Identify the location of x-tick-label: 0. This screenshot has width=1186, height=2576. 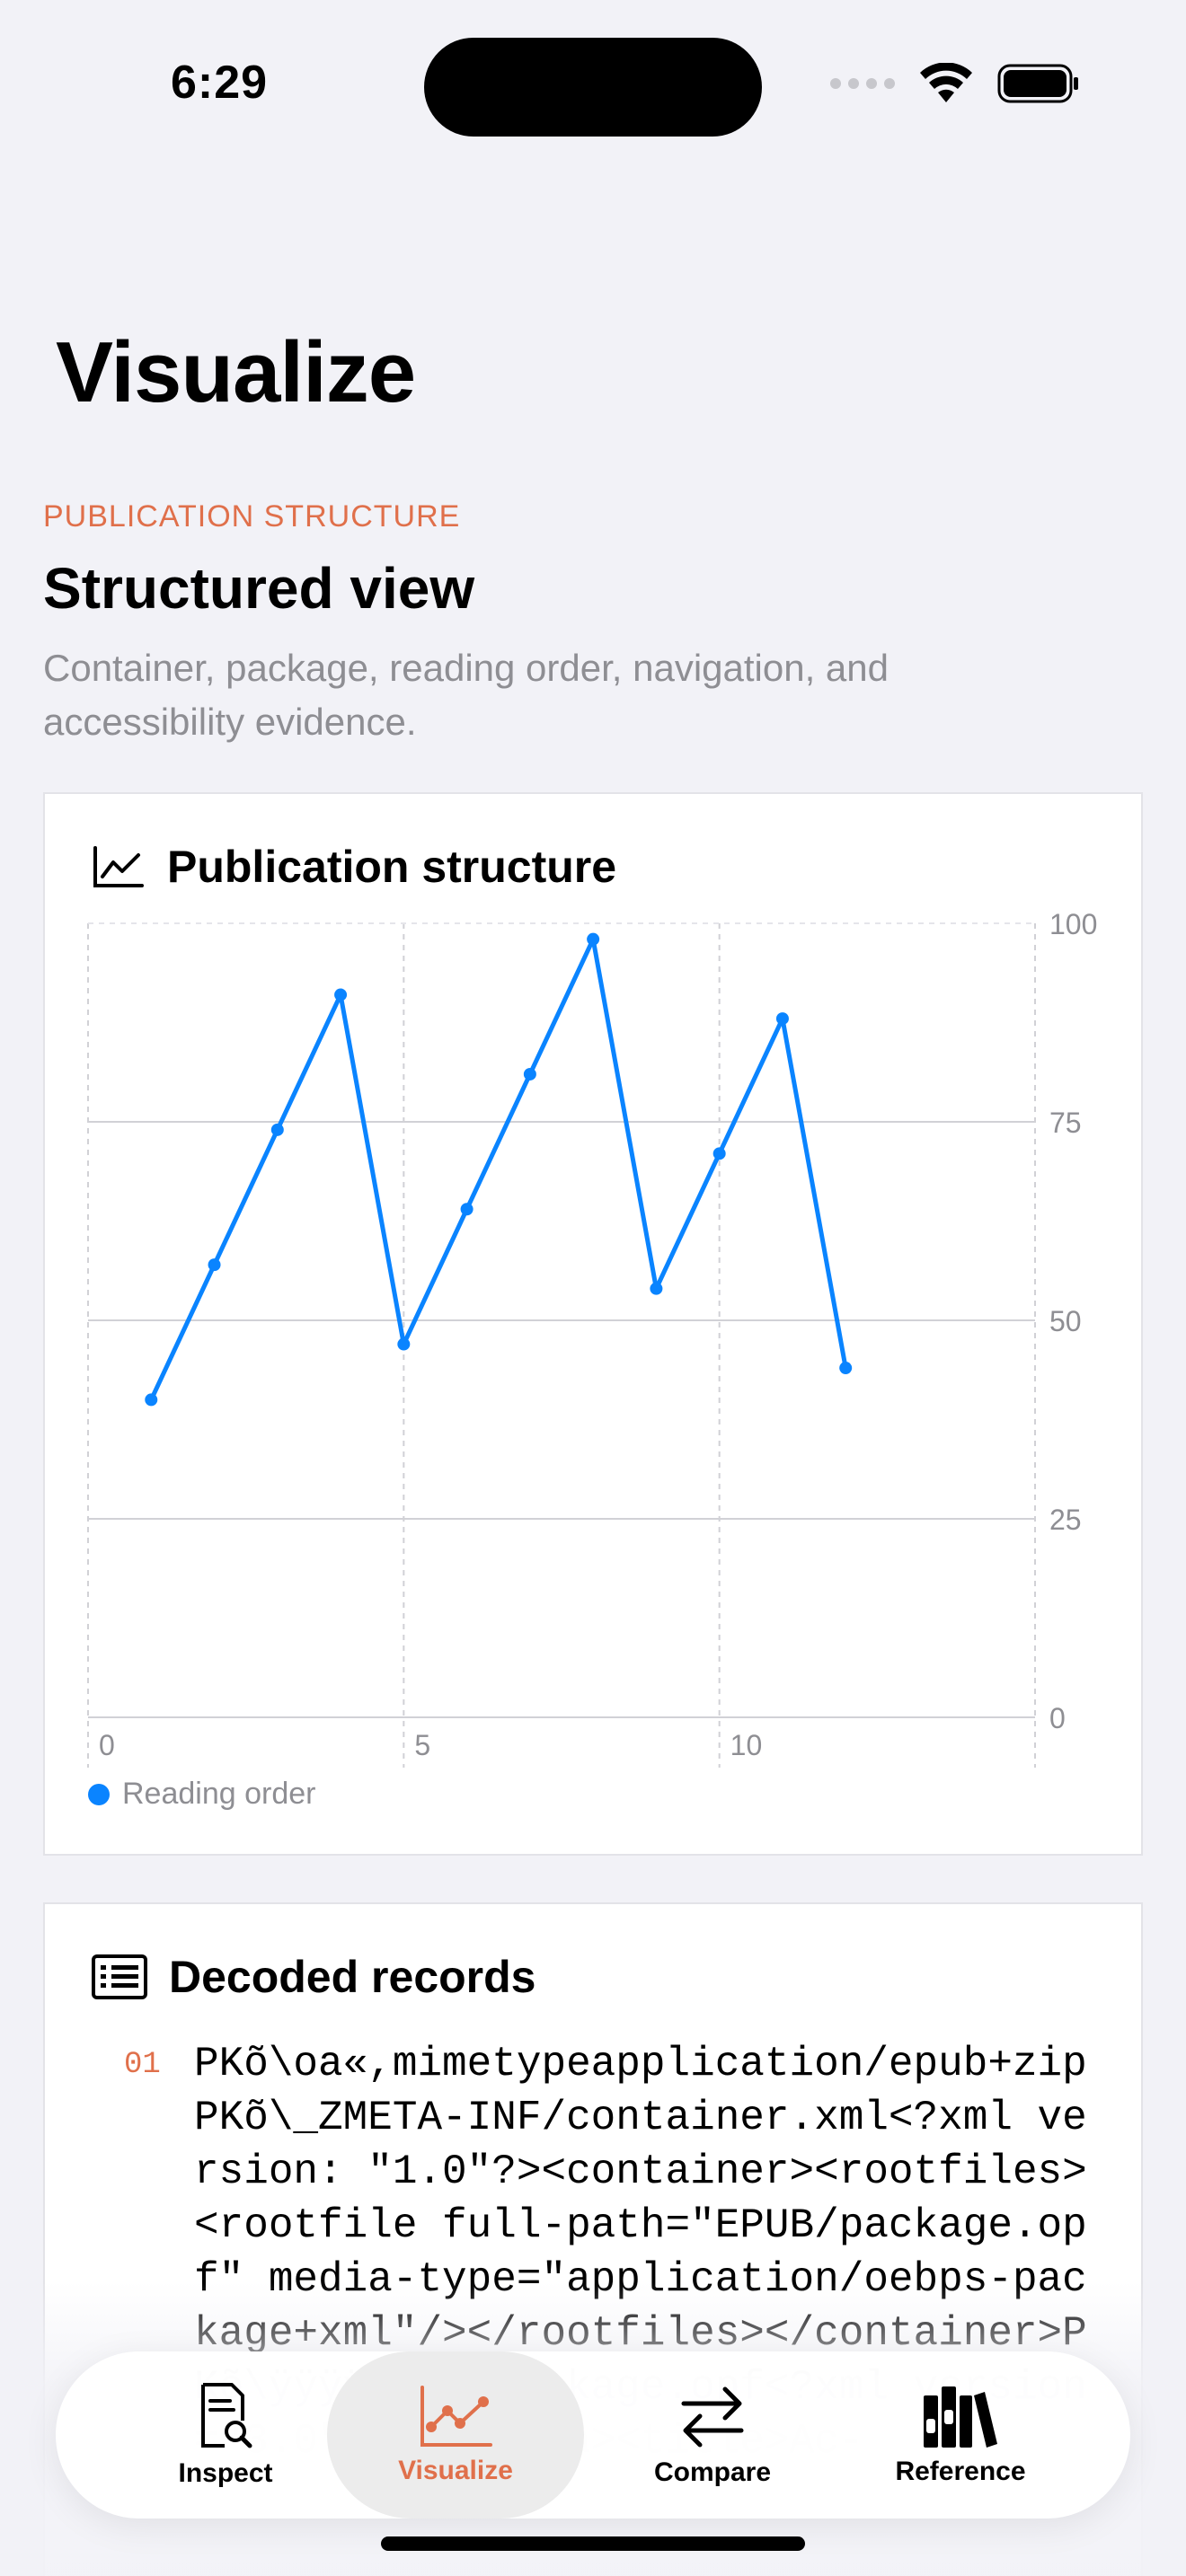
(107, 1745).